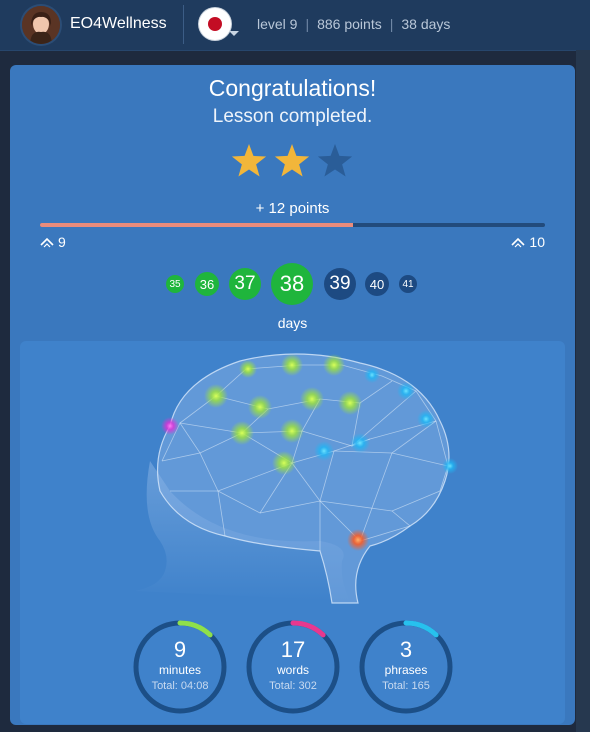 The width and height of the screenshot is (590, 732). I want to click on user-stats: level 9 | 886 points | 38 days, so click(353, 24).